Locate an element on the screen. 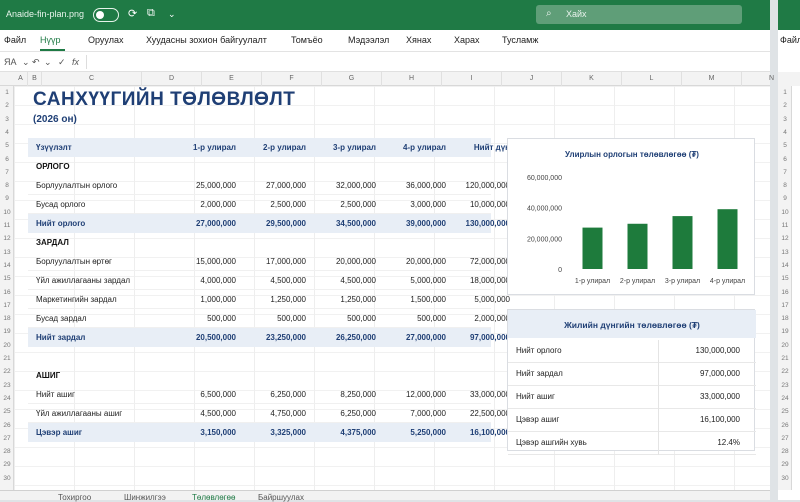 Image resolution: width=800 pixels, height=502 pixels. sheet-tab-1: Шинжилгээ is located at coordinates (145, 497).